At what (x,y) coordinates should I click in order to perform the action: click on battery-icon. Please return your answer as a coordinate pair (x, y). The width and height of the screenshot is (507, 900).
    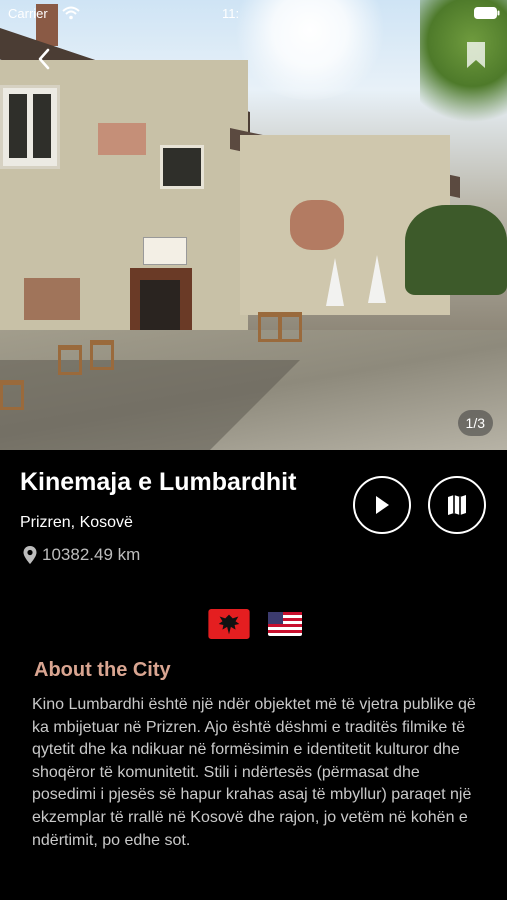
    Looking at the image, I should click on (487, 13).